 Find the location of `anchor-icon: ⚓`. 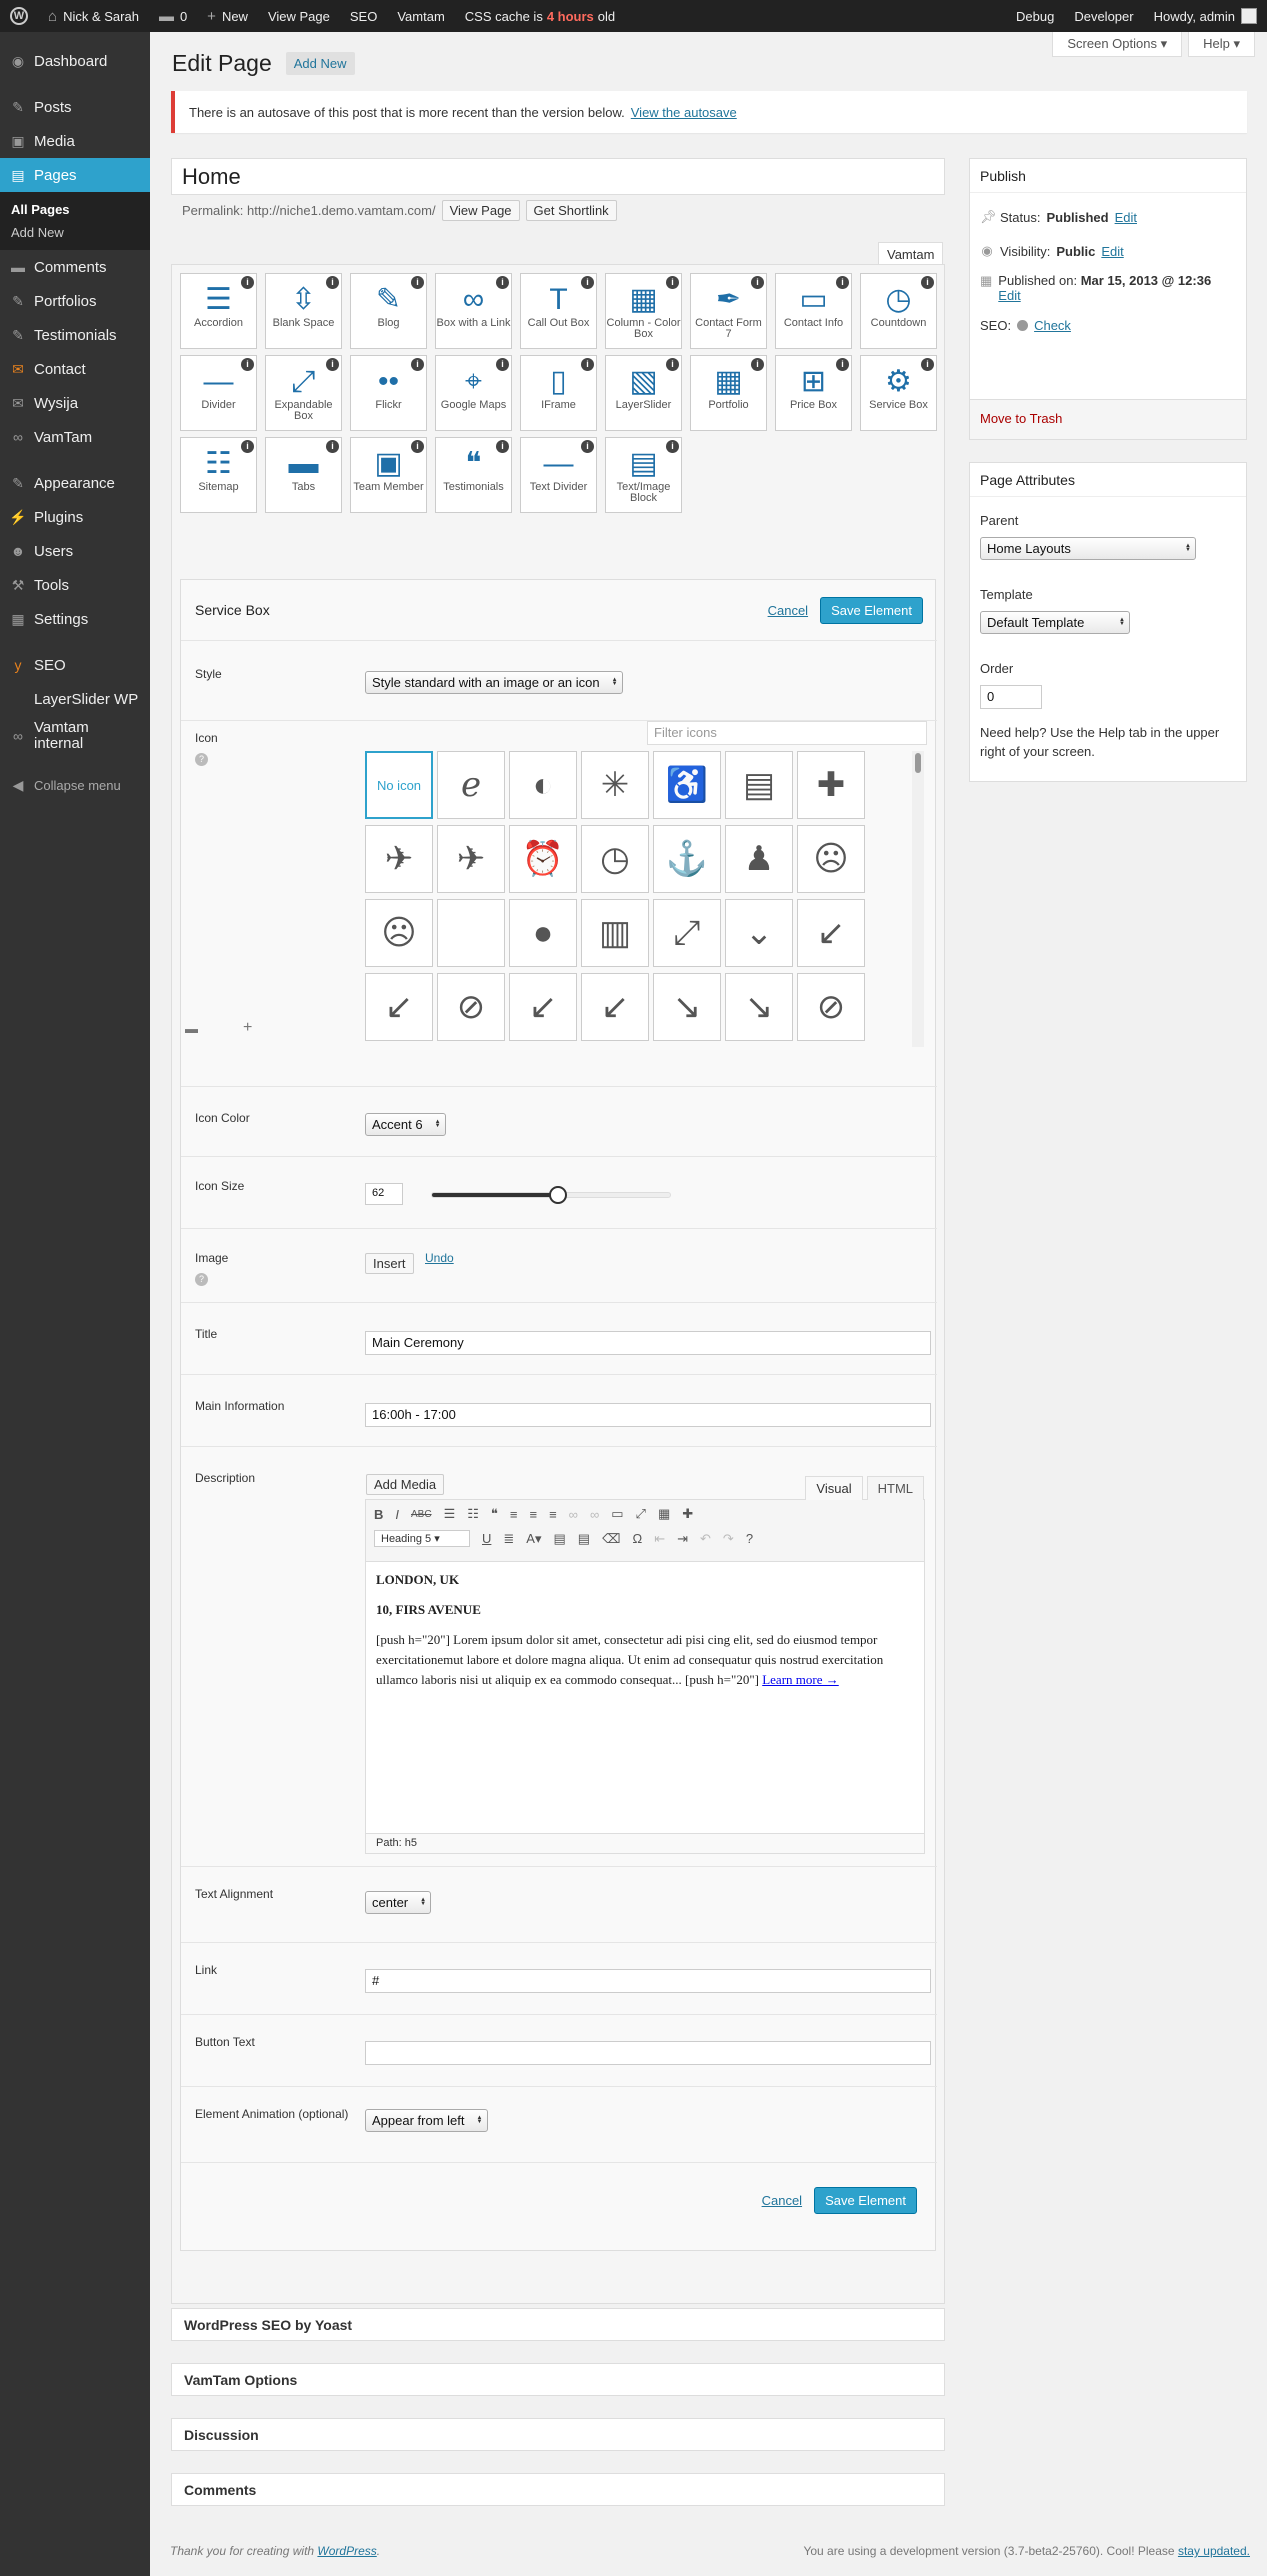

anchor-icon: ⚓ is located at coordinates (687, 859).